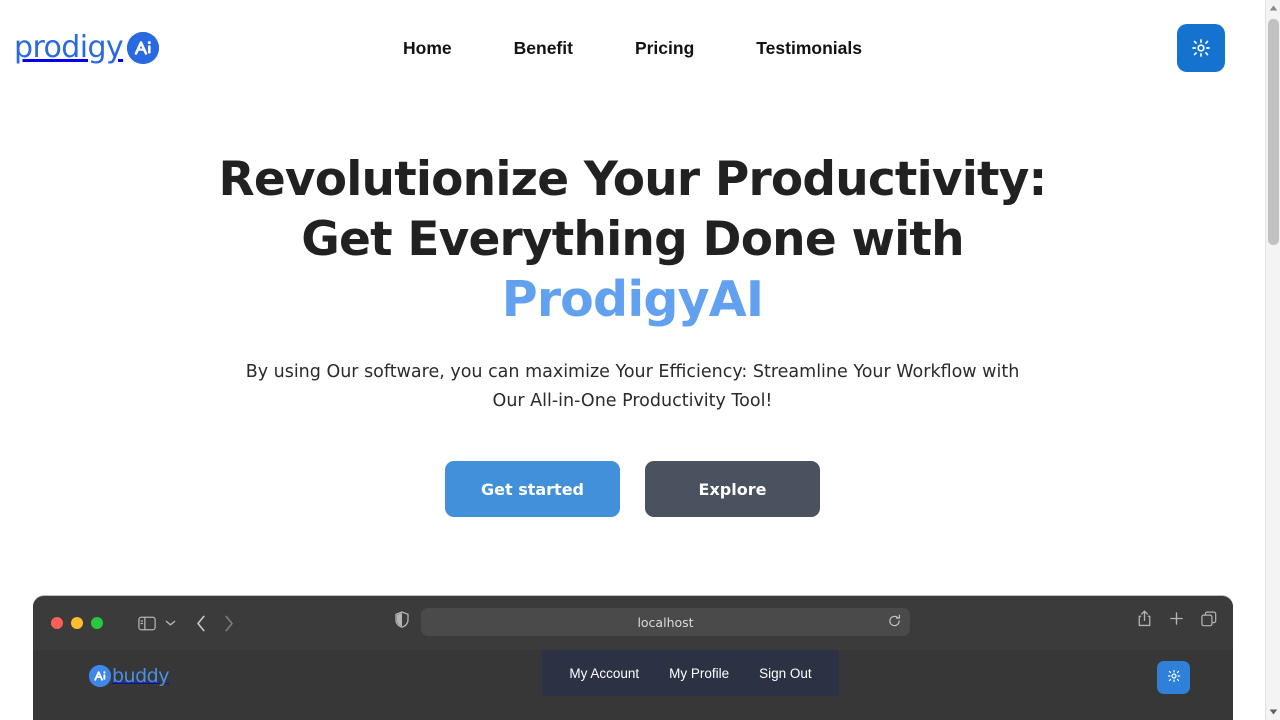  Describe the element at coordinates (1144, 618) in the screenshot. I see `share-icon` at that location.